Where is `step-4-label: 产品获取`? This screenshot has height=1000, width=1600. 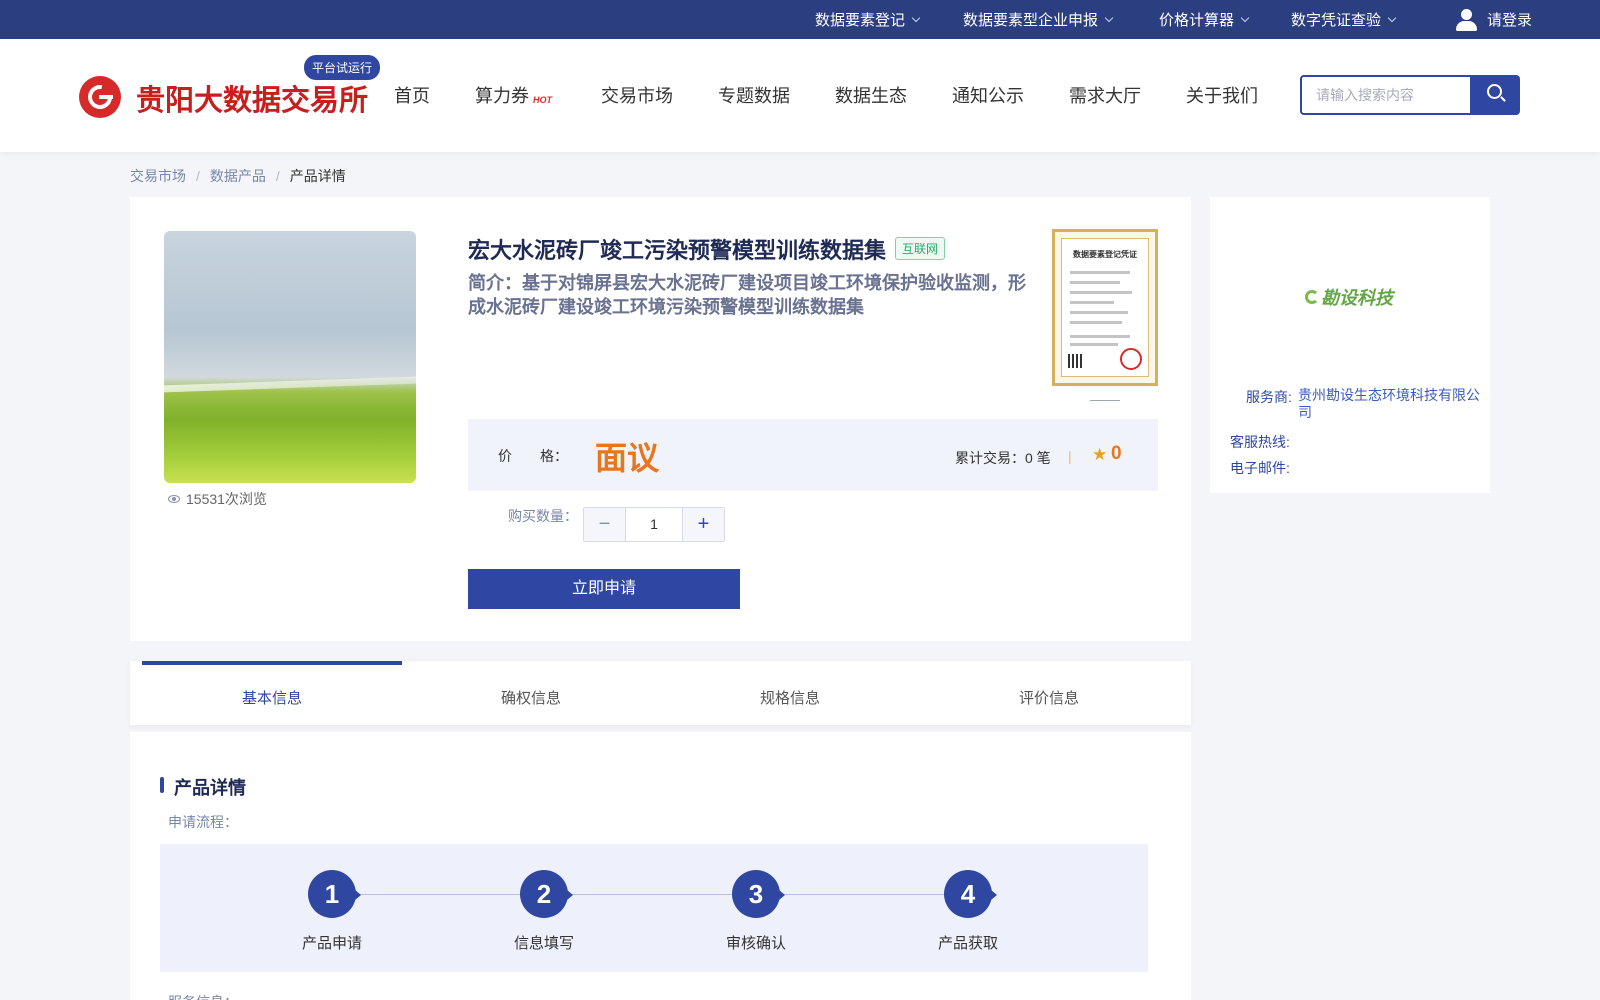 step-4-label: 产品获取 is located at coordinates (967, 943).